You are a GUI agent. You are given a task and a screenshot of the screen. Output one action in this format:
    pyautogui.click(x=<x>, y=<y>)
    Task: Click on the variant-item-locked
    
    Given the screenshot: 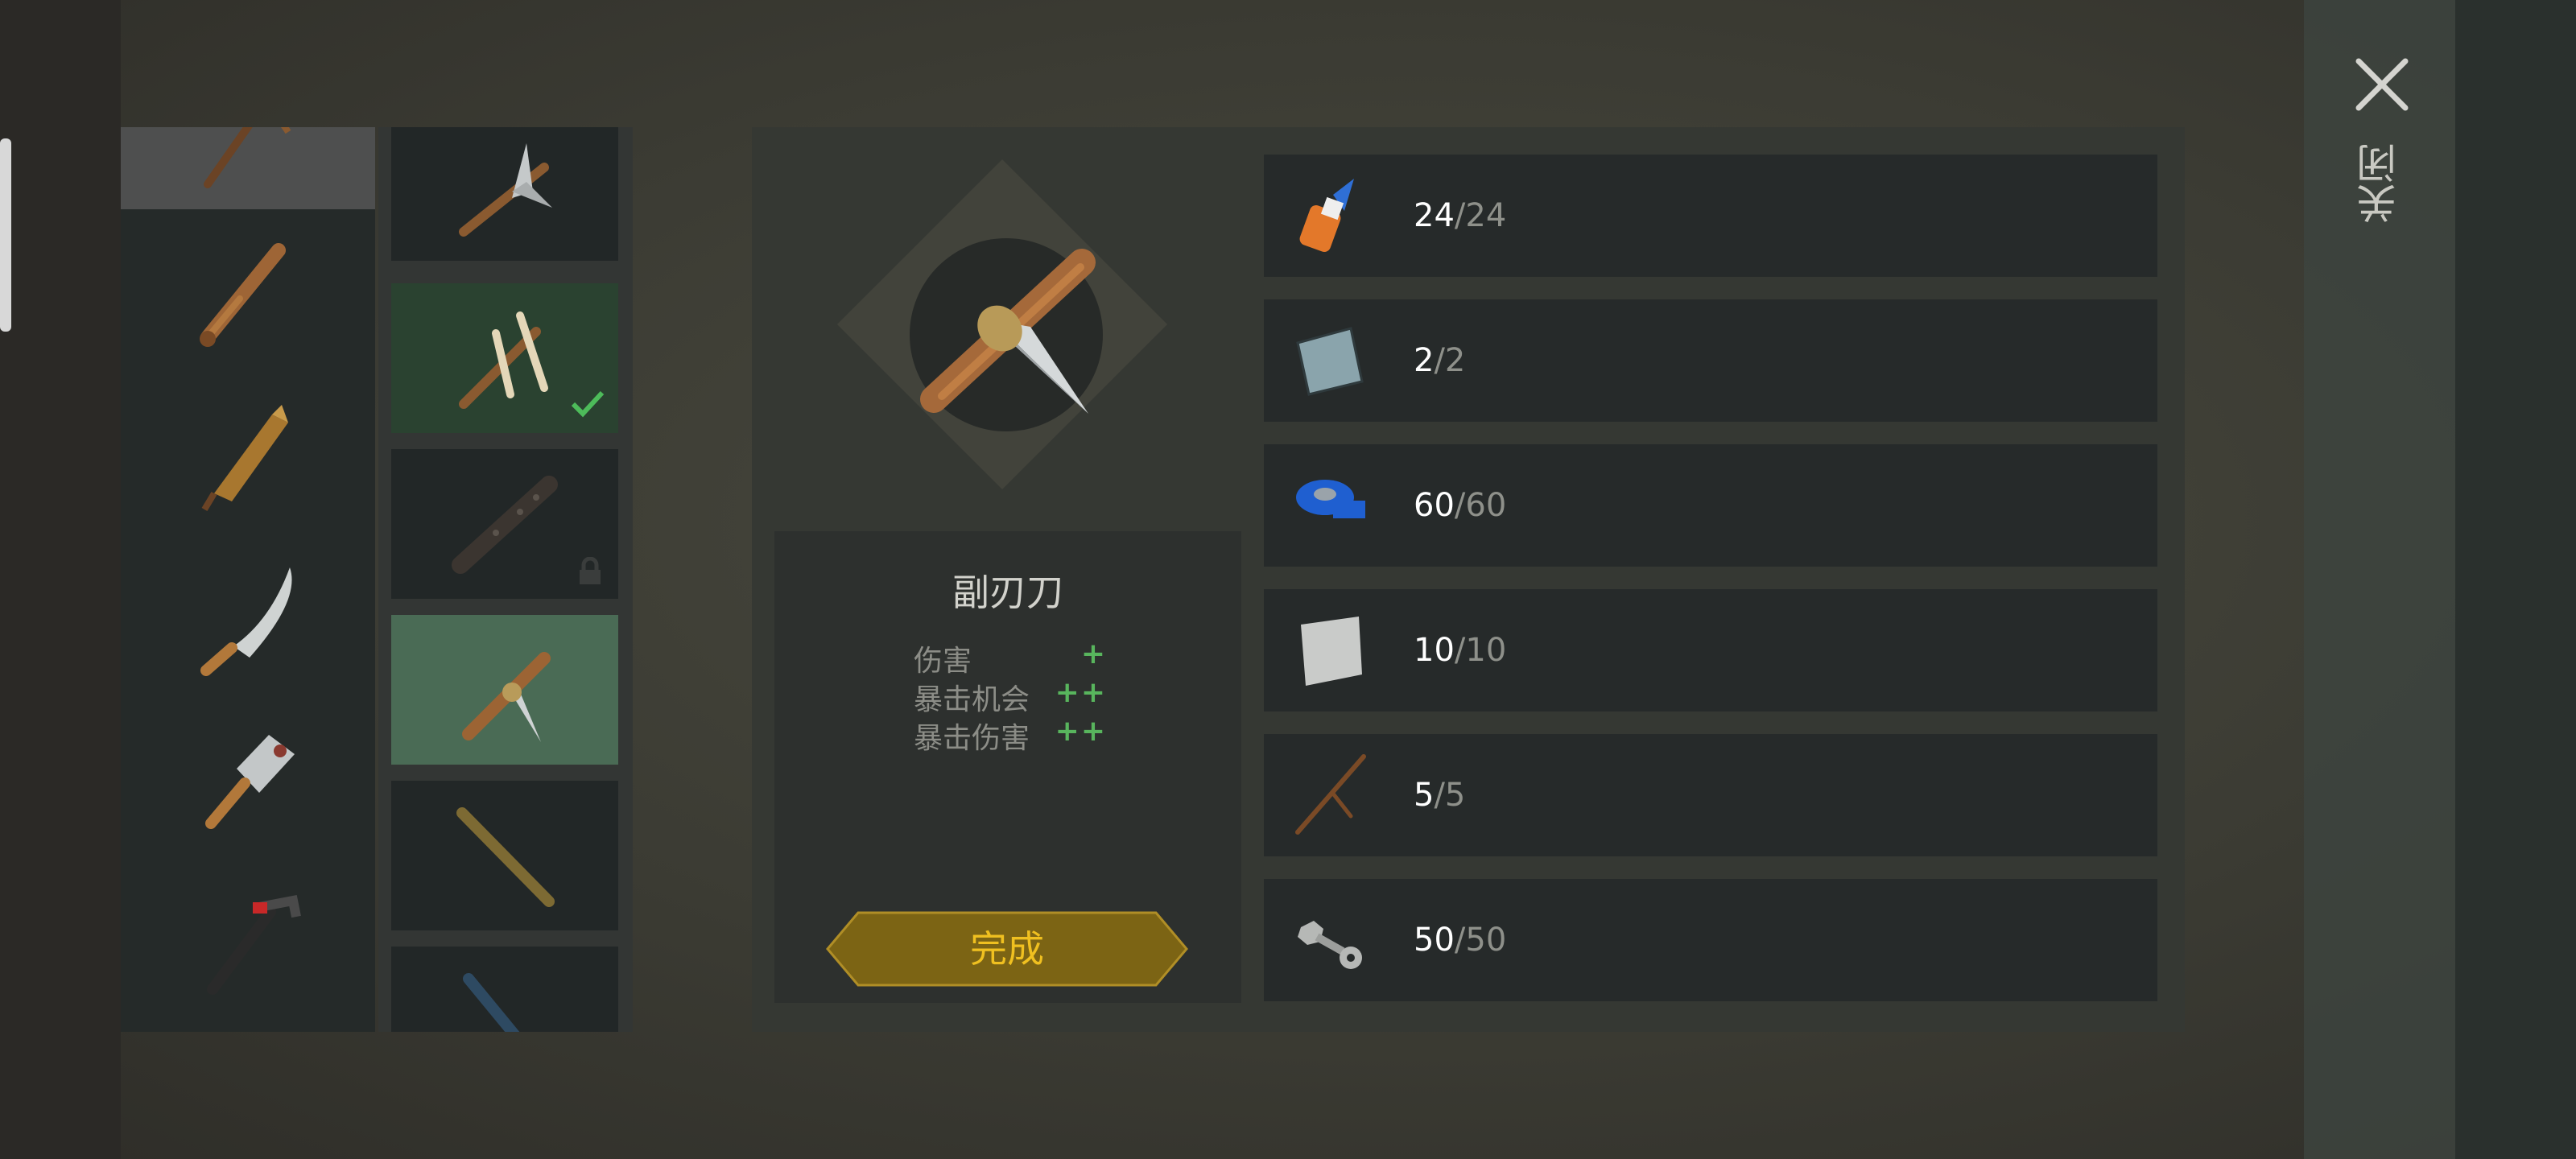 What is the action you would take?
    pyautogui.click(x=504, y=524)
    